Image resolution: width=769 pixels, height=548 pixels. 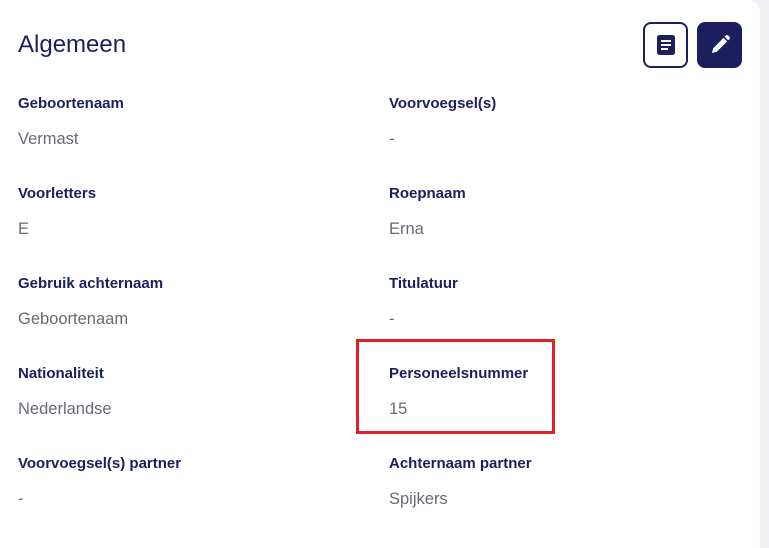 What do you see at coordinates (24, 229) in the screenshot?
I see `field-value: E` at bounding box center [24, 229].